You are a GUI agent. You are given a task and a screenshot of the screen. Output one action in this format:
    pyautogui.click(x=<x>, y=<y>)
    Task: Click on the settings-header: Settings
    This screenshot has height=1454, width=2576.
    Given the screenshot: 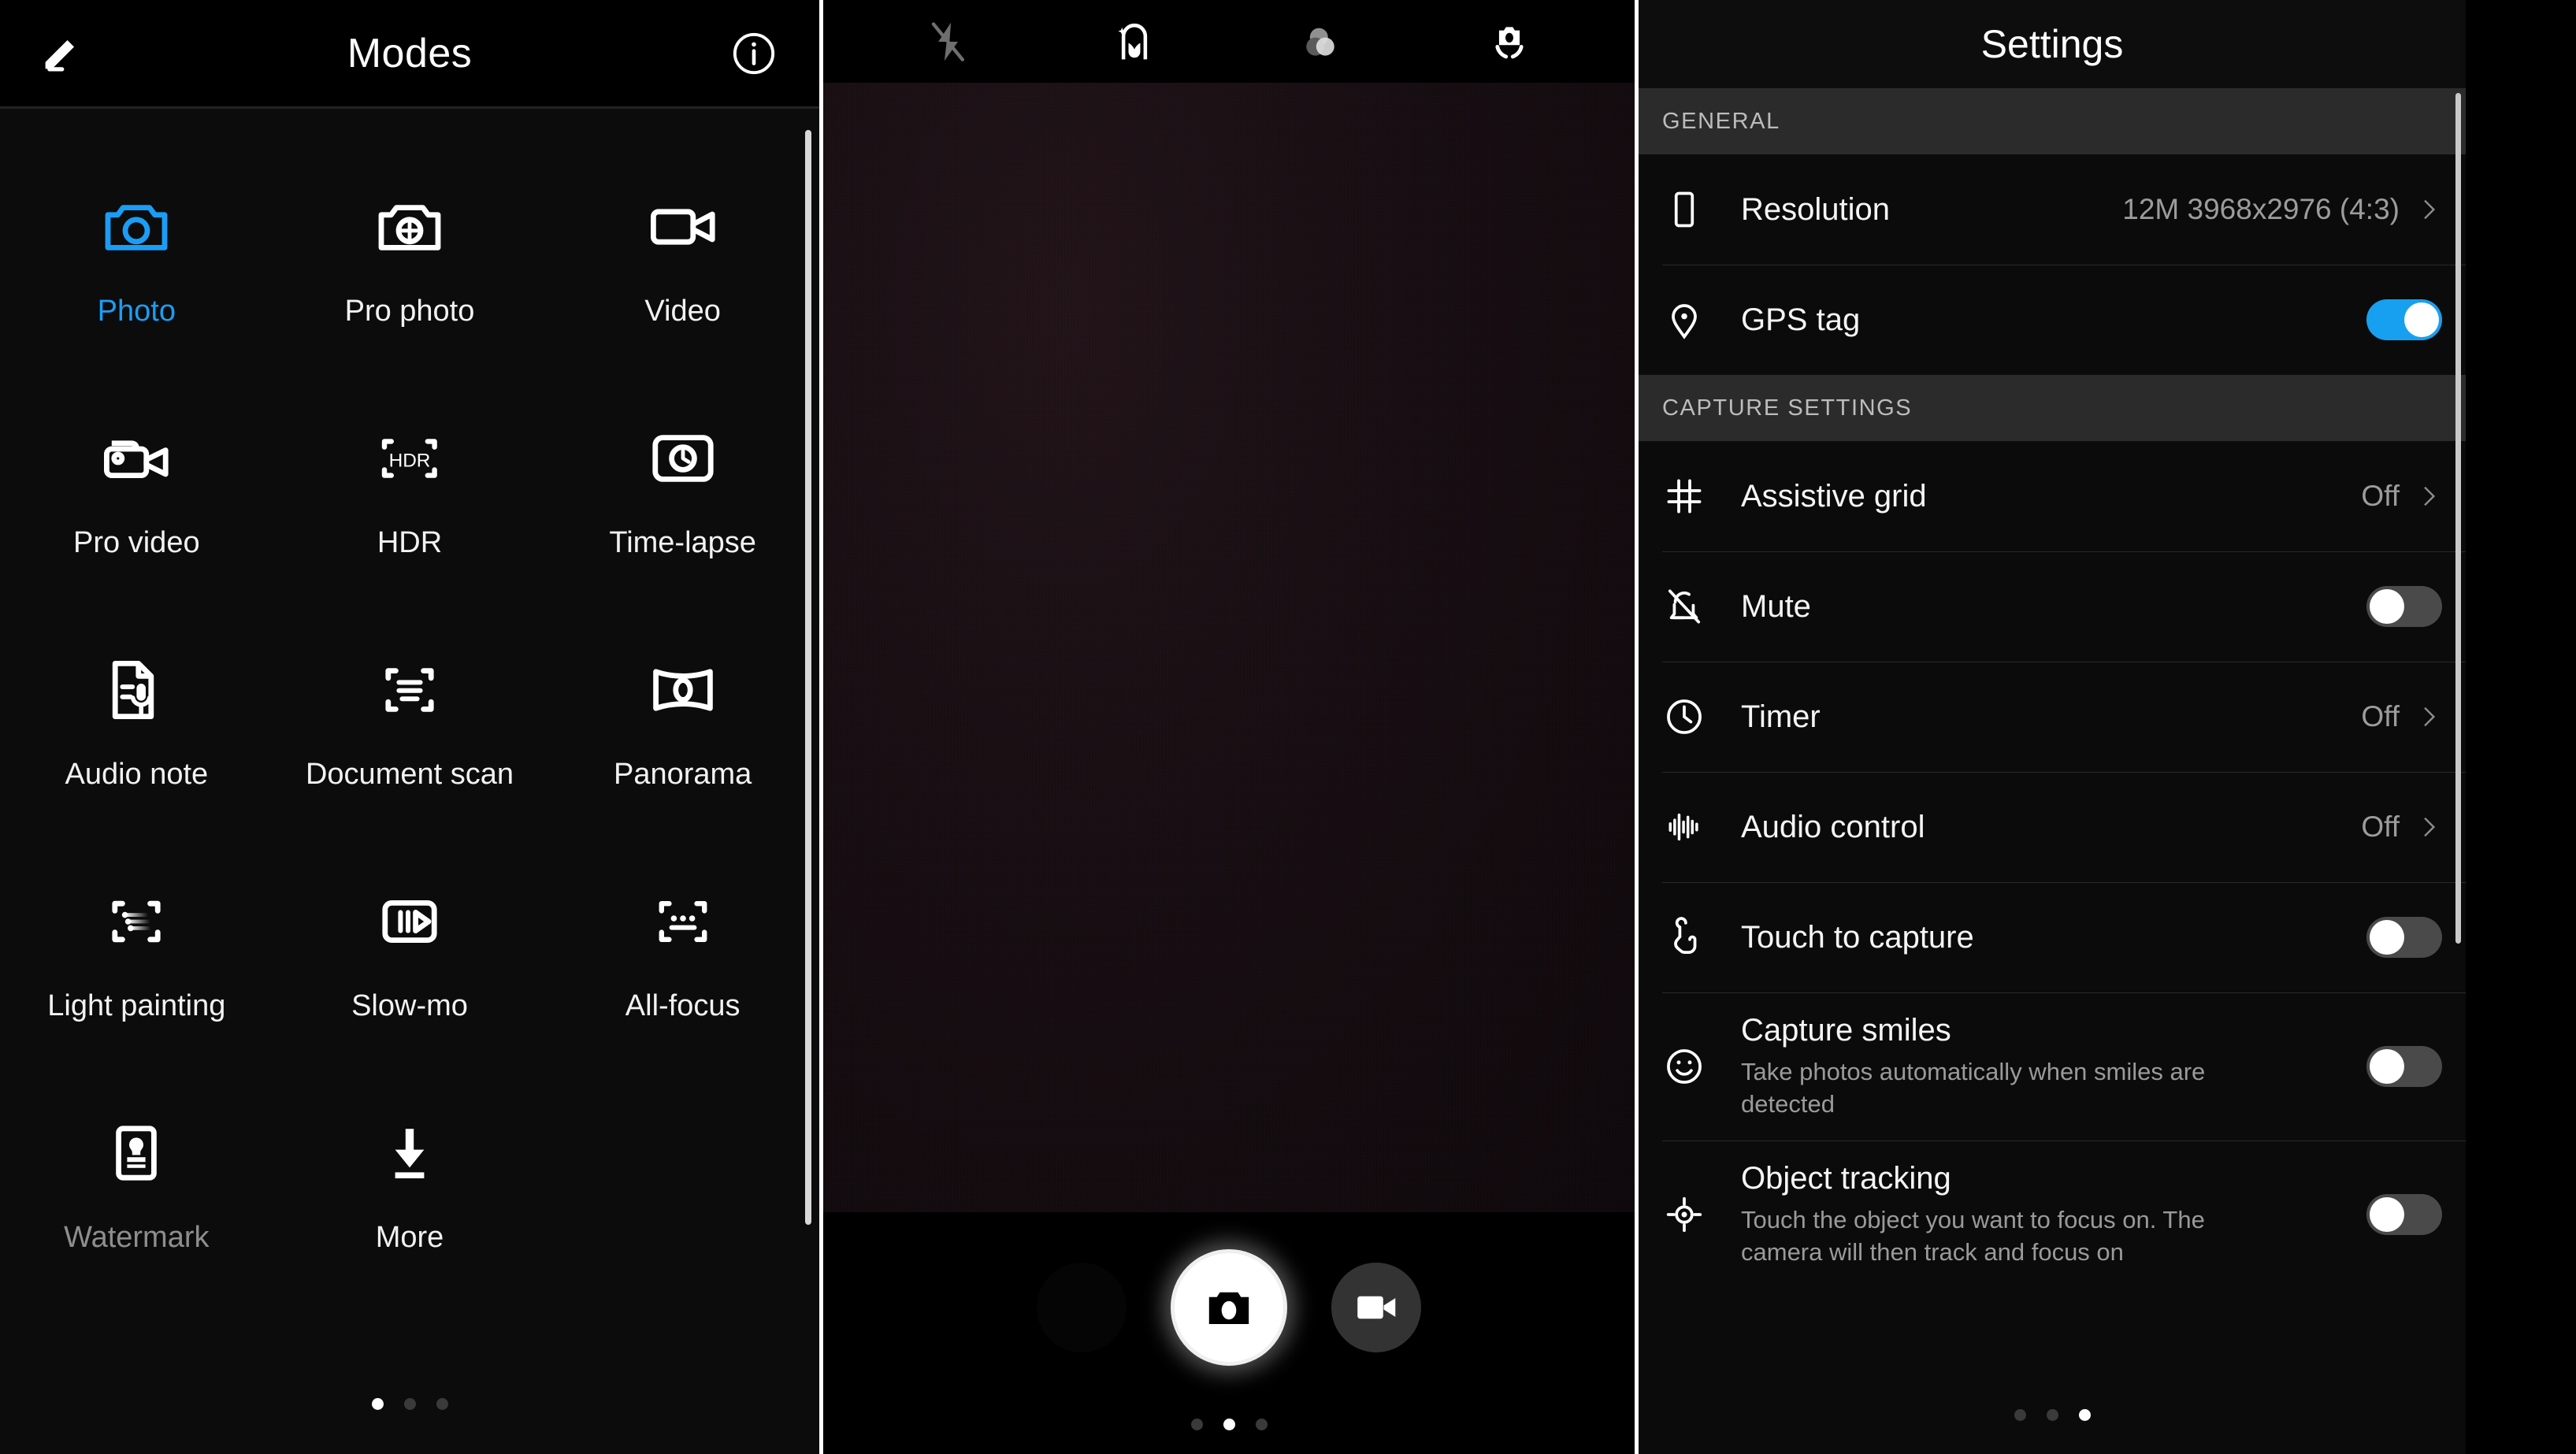 What is the action you would take?
    pyautogui.click(x=2052, y=44)
    